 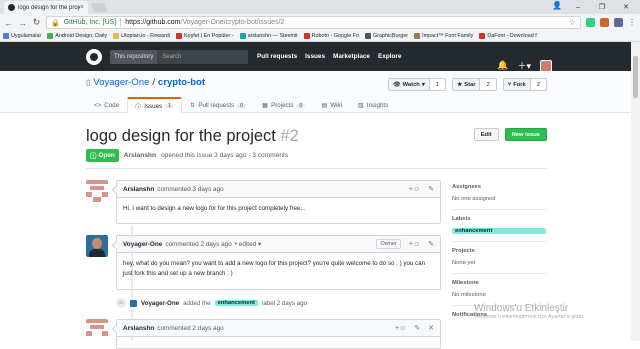 What do you see at coordinates (635, 191) in the screenshot?
I see `page-scrollbar` at bounding box center [635, 191].